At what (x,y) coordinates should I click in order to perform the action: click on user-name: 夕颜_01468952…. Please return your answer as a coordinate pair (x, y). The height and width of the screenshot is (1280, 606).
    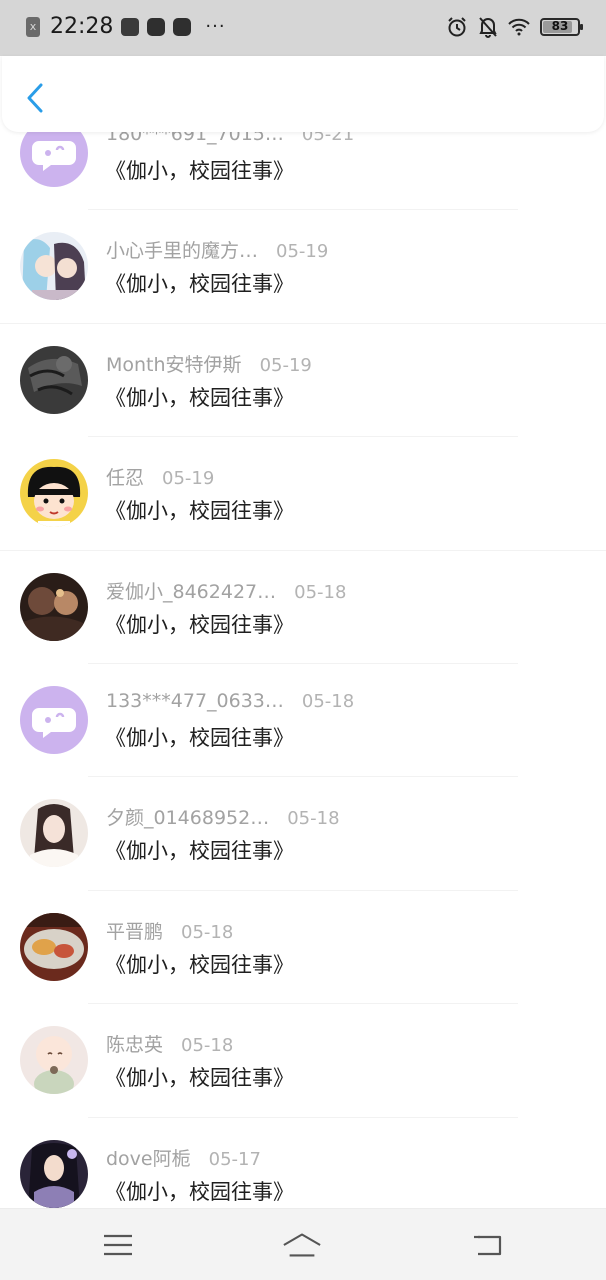
    Looking at the image, I should click on (187, 816).